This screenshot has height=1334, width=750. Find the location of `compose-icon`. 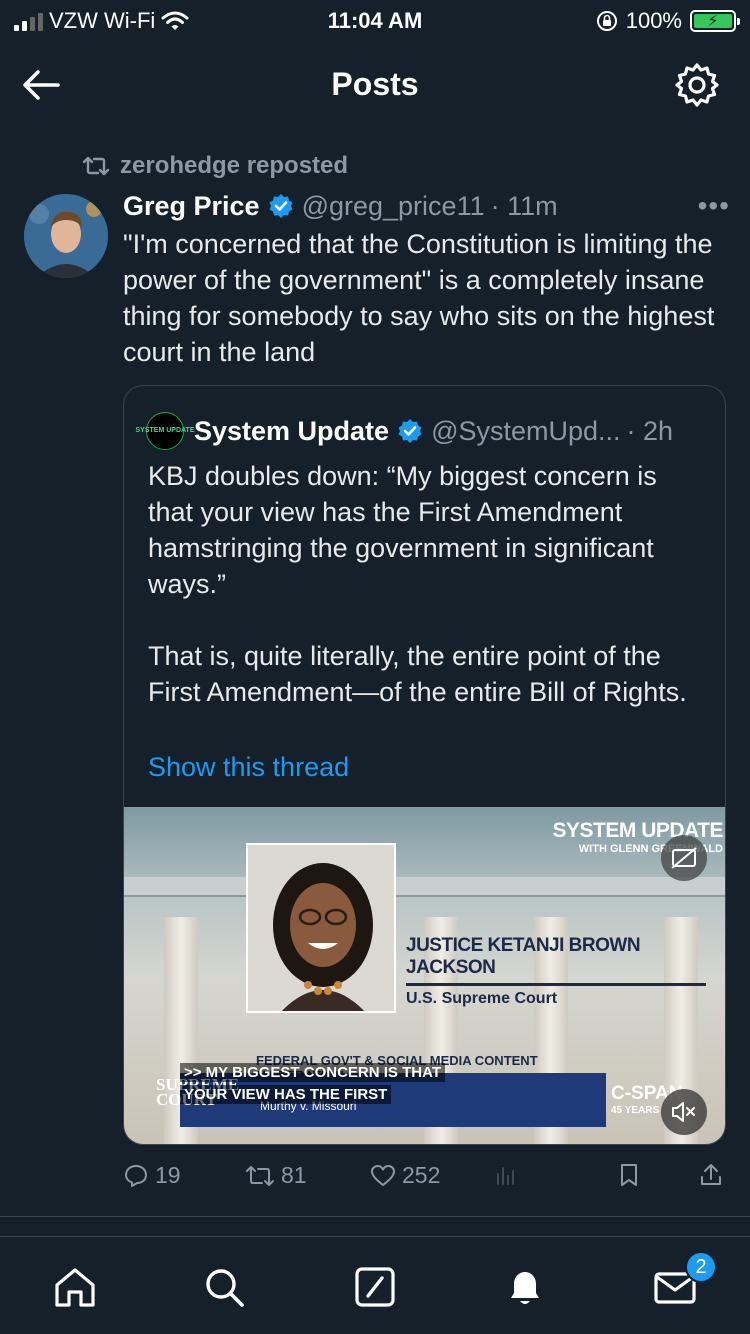

compose-icon is located at coordinates (375, 1287).